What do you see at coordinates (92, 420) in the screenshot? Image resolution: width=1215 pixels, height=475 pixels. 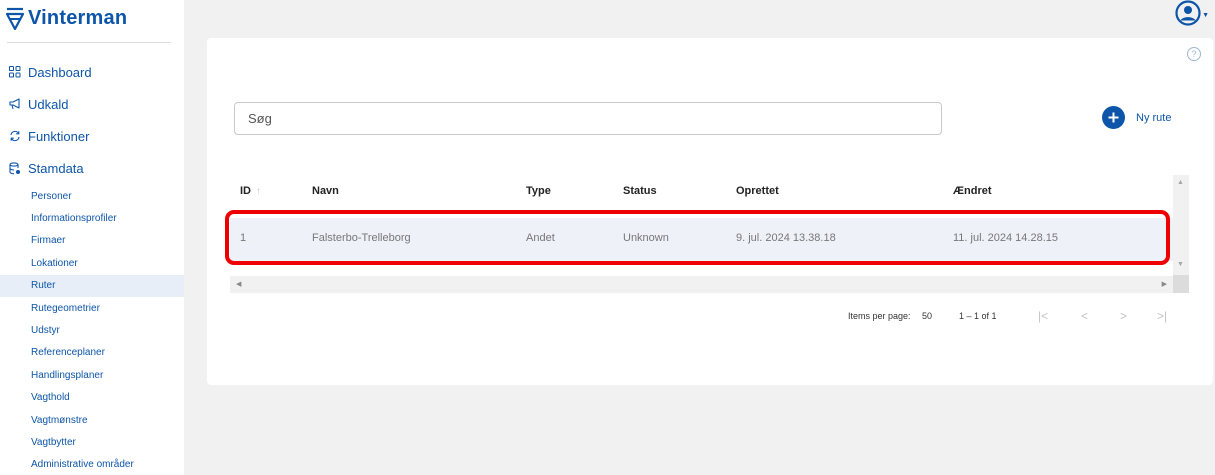 I see `sidebar-subitem-vagtmonstre: Vagtmønstre` at bounding box center [92, 420].